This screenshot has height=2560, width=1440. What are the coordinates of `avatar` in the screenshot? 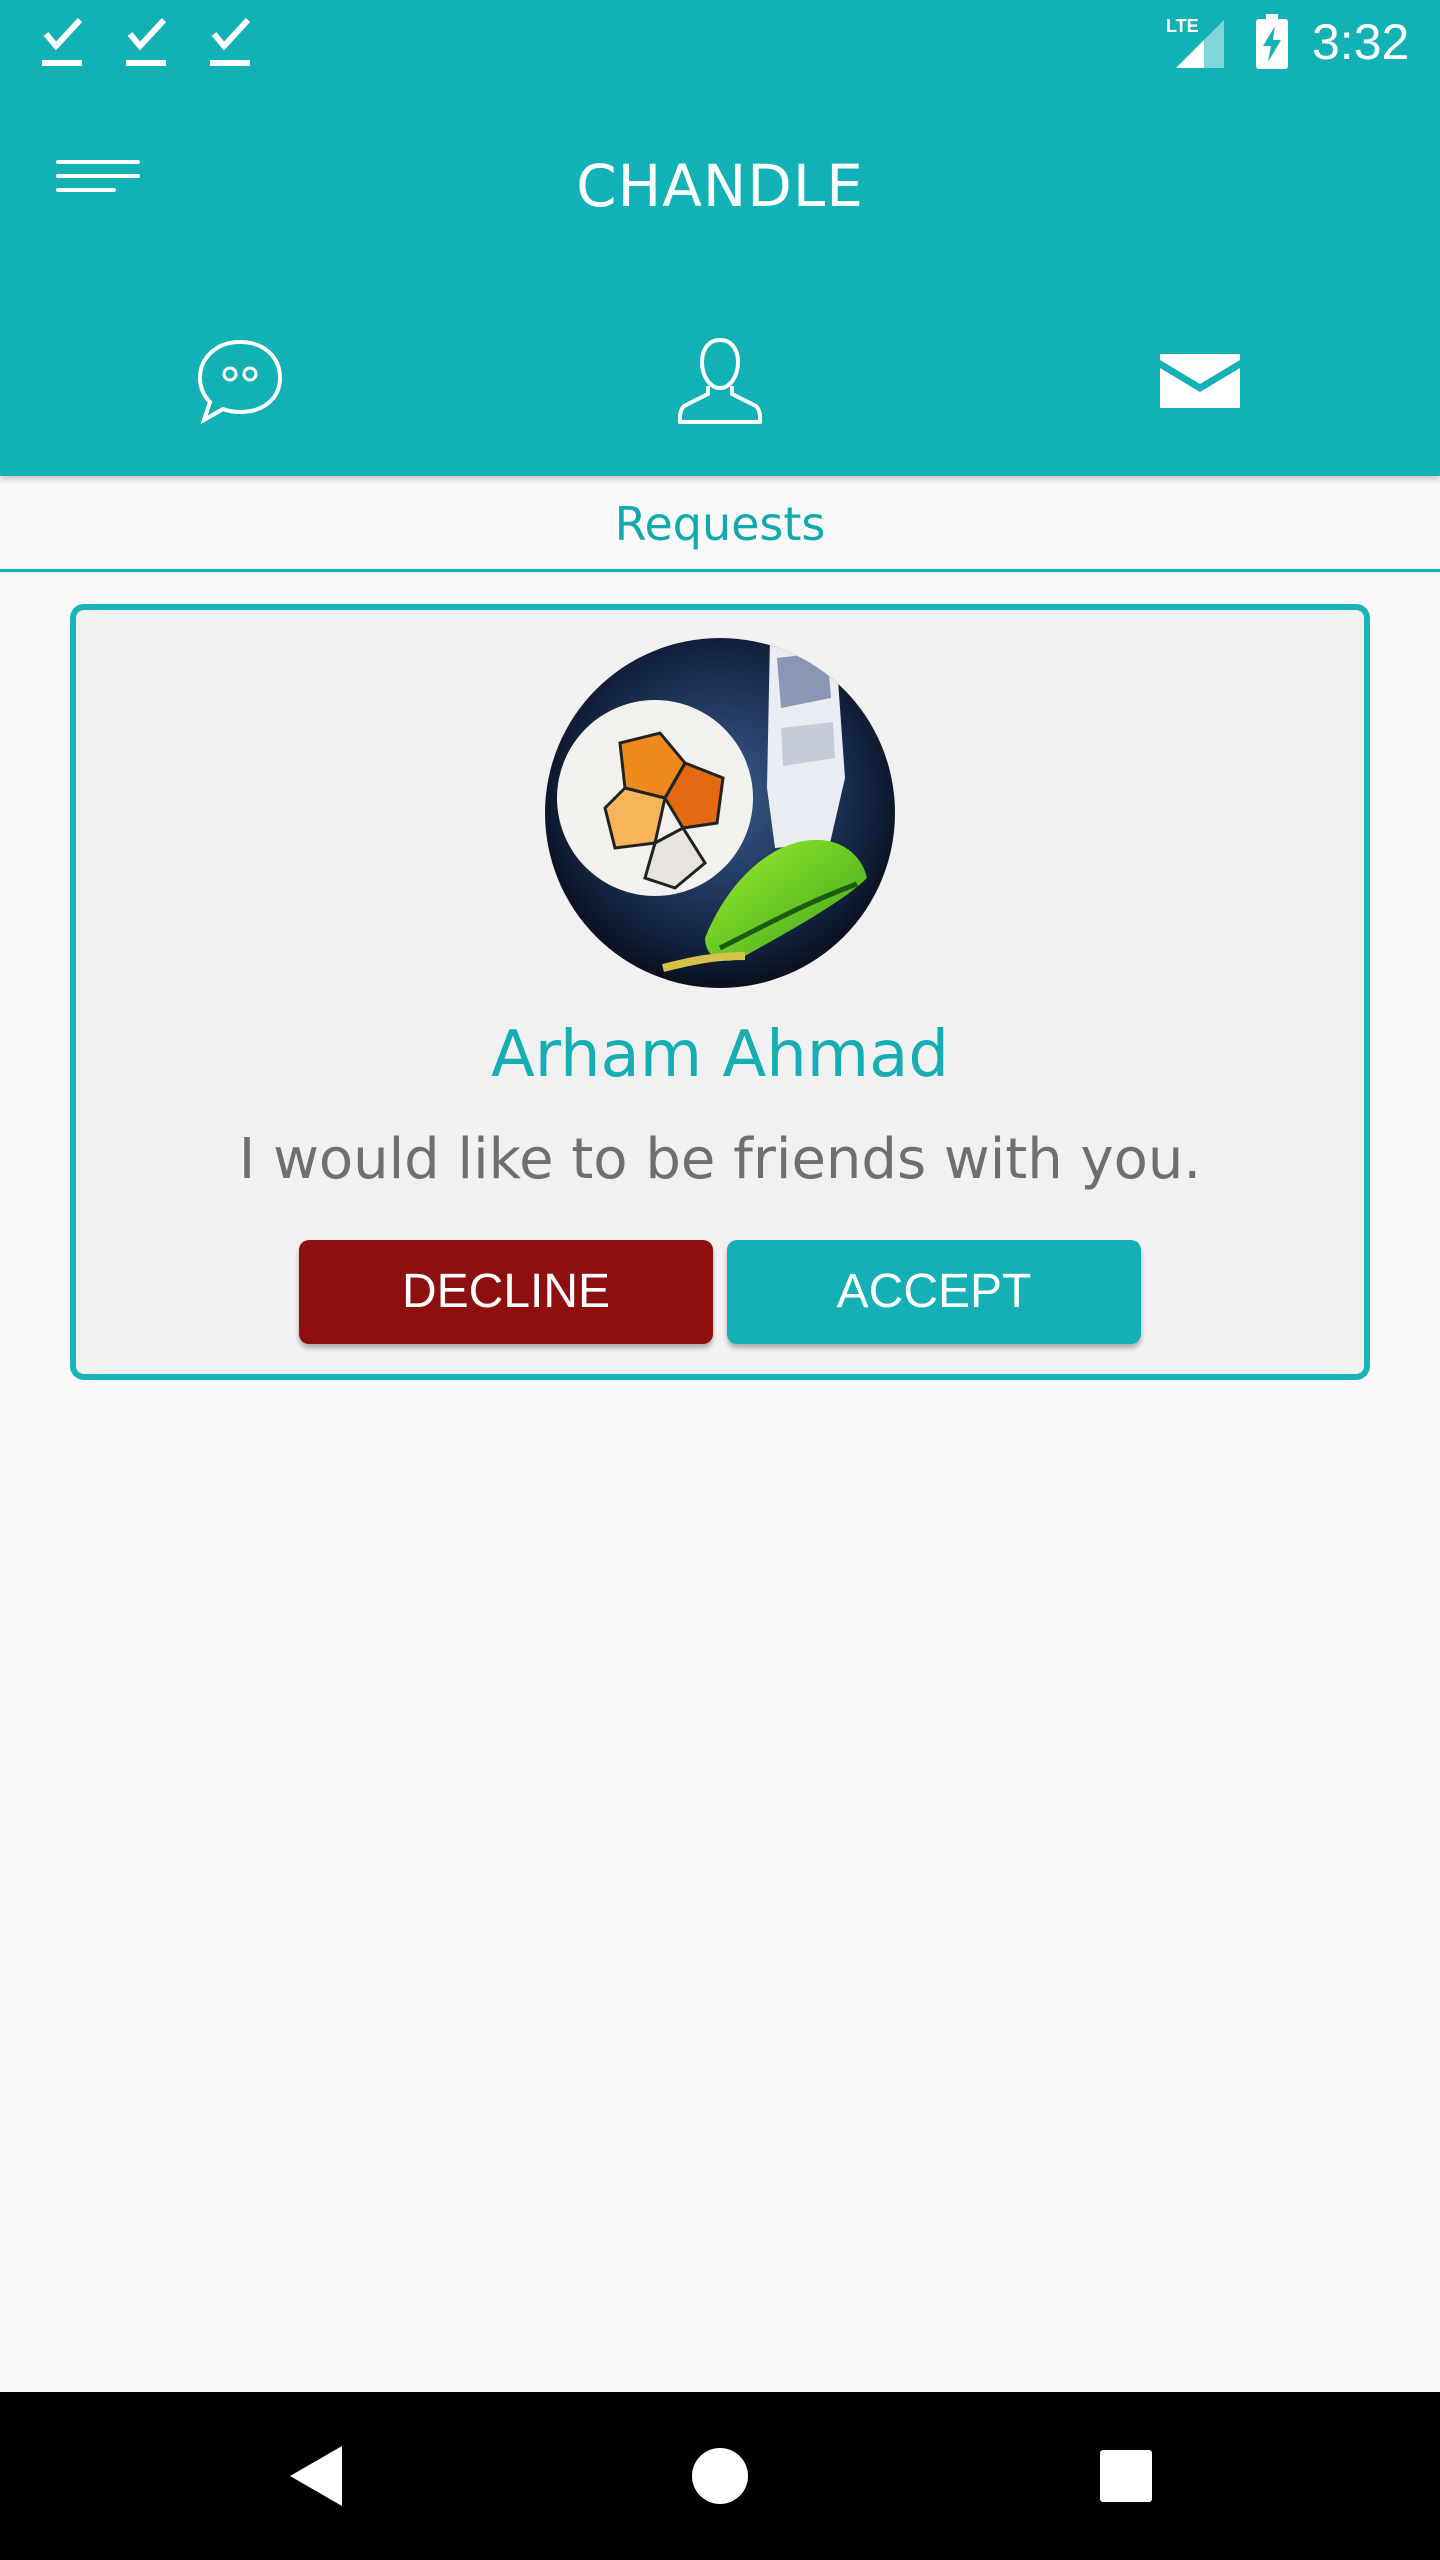 It's located at (720, 813).